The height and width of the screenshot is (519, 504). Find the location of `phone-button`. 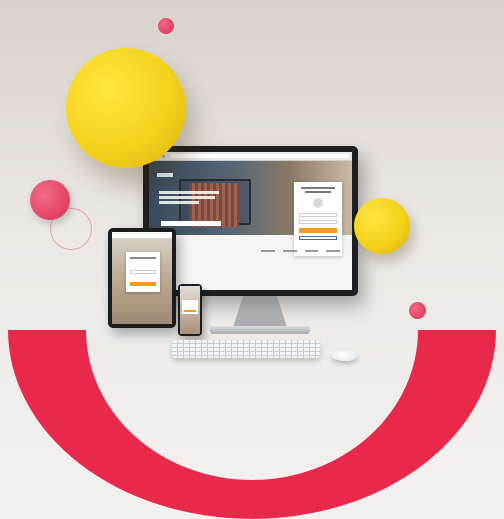

phone-button is located at coordinates (190, 311).